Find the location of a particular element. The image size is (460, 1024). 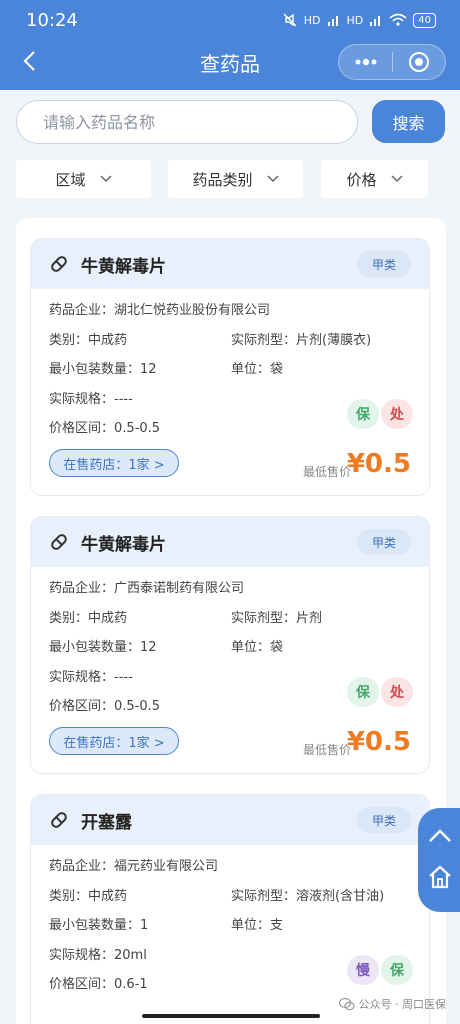

search-input is located at coordinates (187, 122).